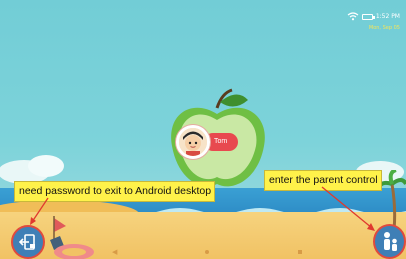 The image size is (406, 259). What do you see at coordinates (353, 16) in the screenshot?
I see `wifi-icon` at bounding box center [353, 16].